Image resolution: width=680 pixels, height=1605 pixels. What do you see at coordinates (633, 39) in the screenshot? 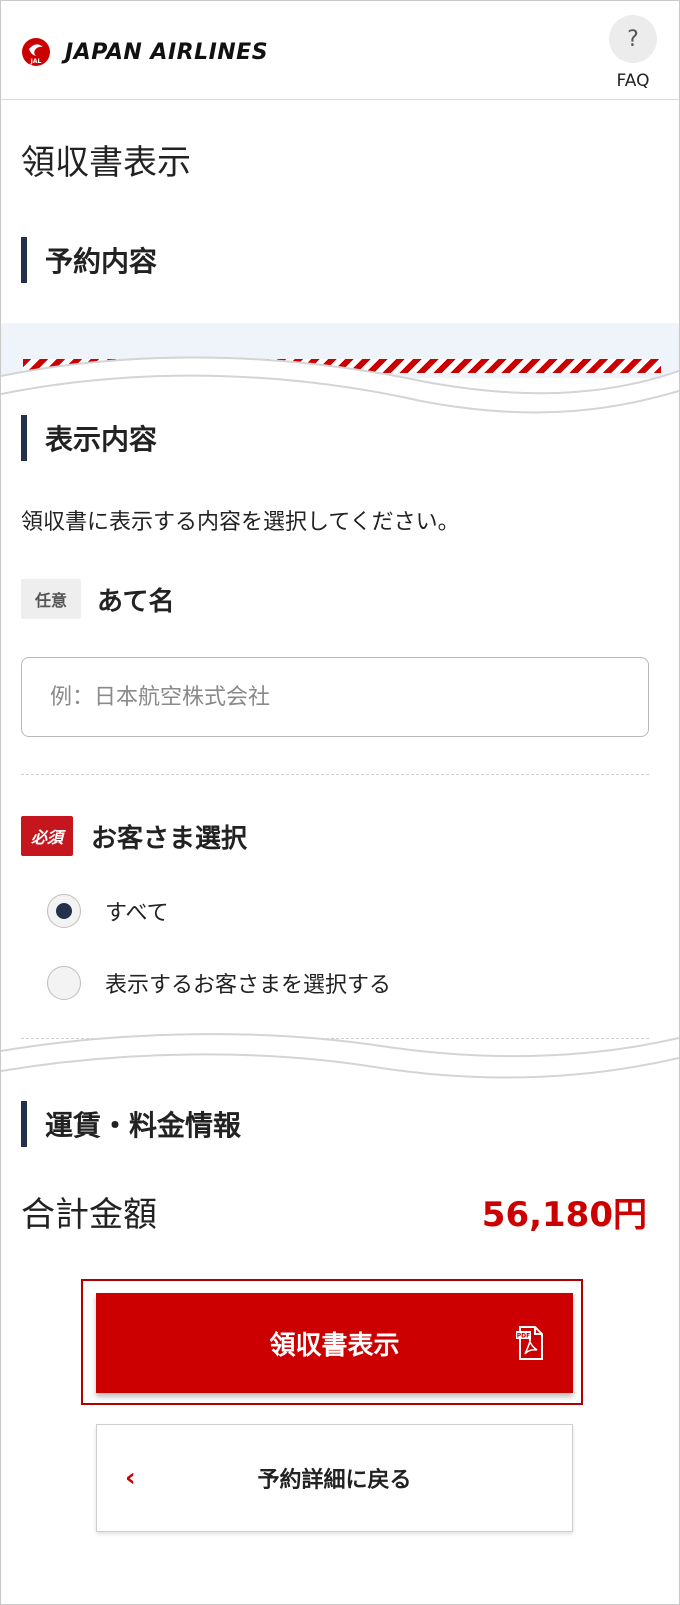
I see `help-icon: ?` at bounding box center [633, 39].